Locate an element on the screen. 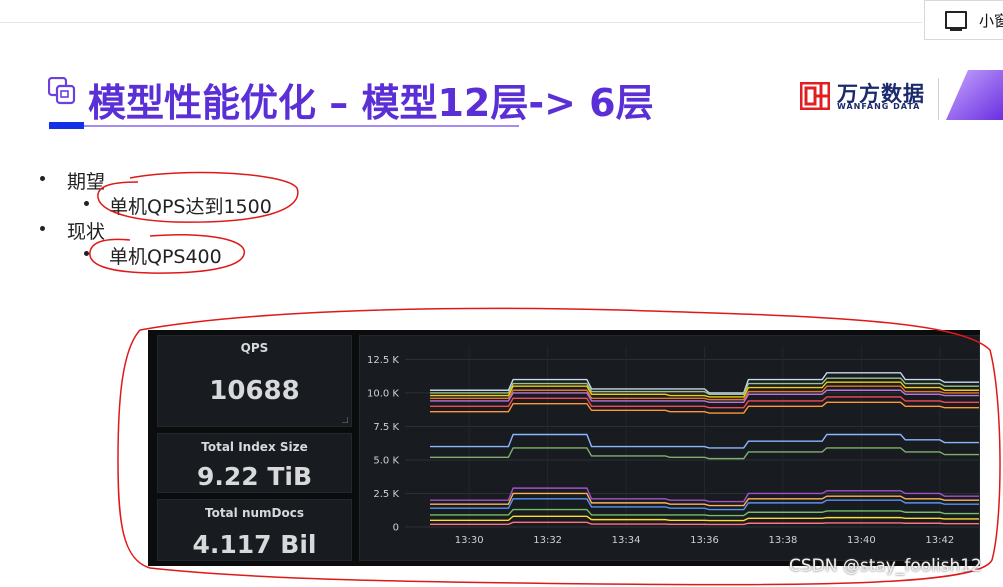 The height and width of the screenshot is (587, 1003). bullet-current-qps: 单机QPS400 is located at coordinates (165, 257).